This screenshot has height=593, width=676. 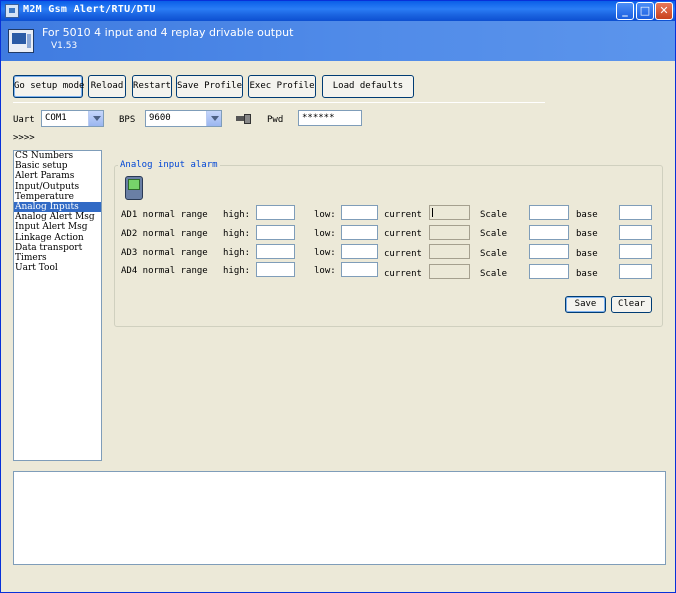 What do you see at coordinates (164, 234) in the screenshot?
I see `ad2-range-label: AD2 normal range` at bounding box center [164, 234].